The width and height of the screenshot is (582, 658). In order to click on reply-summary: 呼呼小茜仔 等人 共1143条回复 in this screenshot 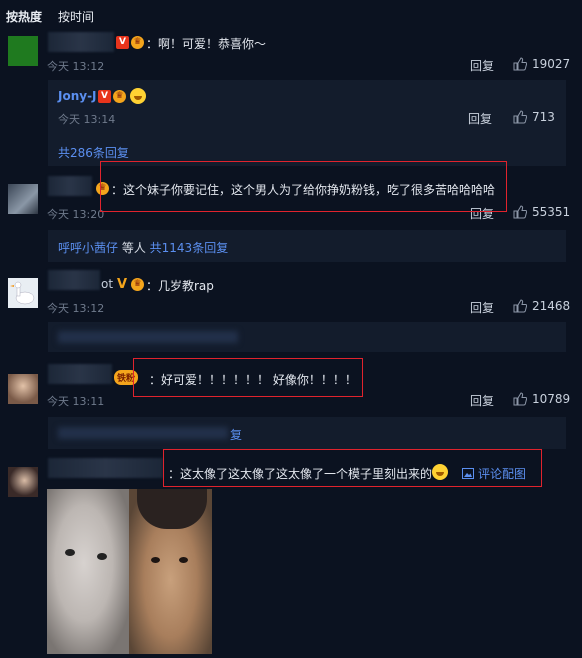, I will do `click(143, 247)`.